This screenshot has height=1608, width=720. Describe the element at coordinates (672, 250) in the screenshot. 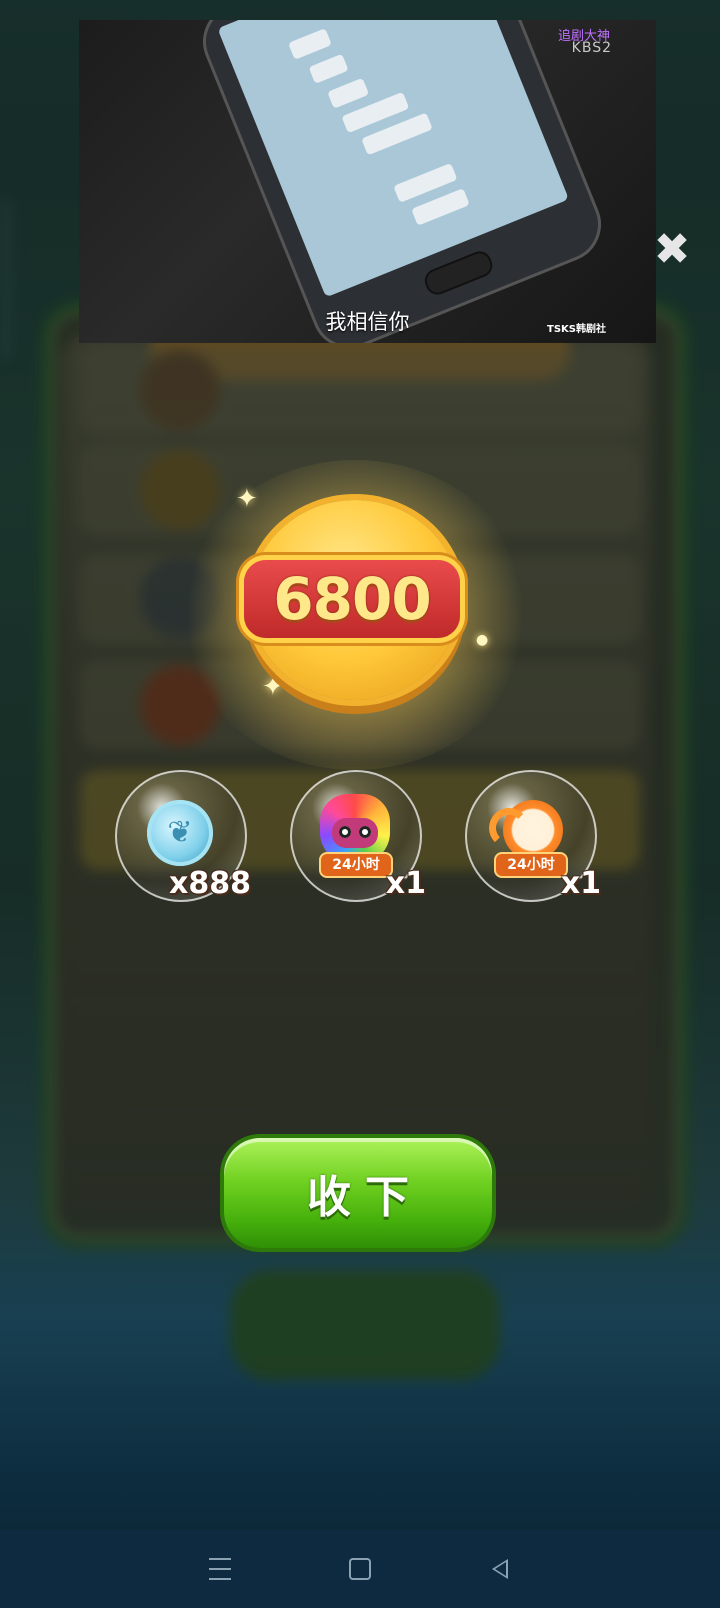

I see `close-icon: ✖` at that location.